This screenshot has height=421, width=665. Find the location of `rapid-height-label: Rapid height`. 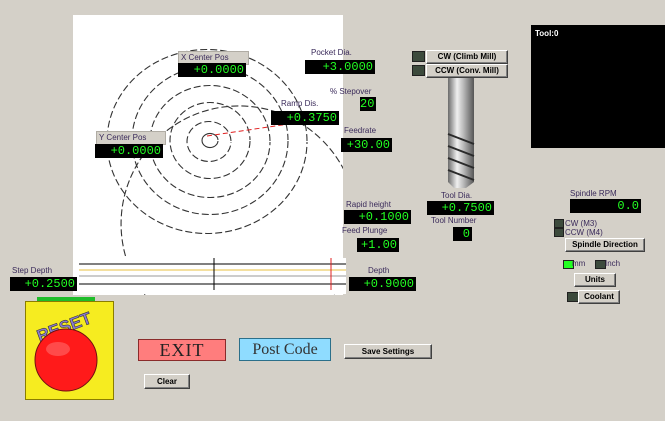

rapid-height-label: Rapid height is located at coordinates (368, 204).